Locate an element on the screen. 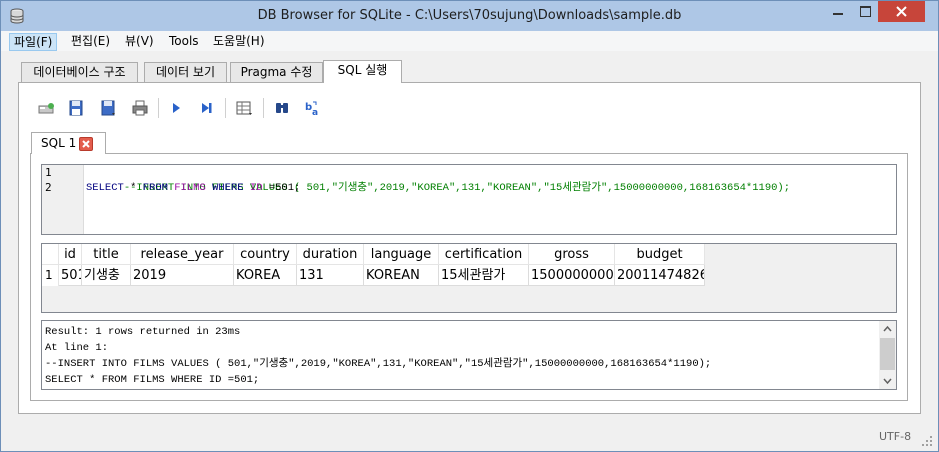 The width and height of the screenshot is (939, 452). table-cell: 15000000000 is located at coordinates (572, 275).